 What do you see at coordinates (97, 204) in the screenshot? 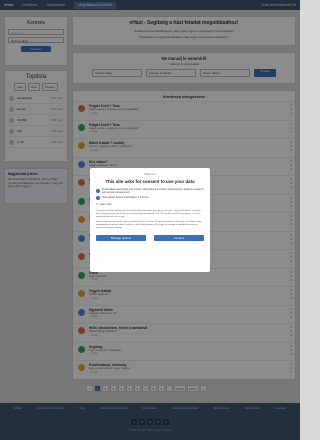
I see `chevron-down-icon: ▾` at bounding box center [97, 204].